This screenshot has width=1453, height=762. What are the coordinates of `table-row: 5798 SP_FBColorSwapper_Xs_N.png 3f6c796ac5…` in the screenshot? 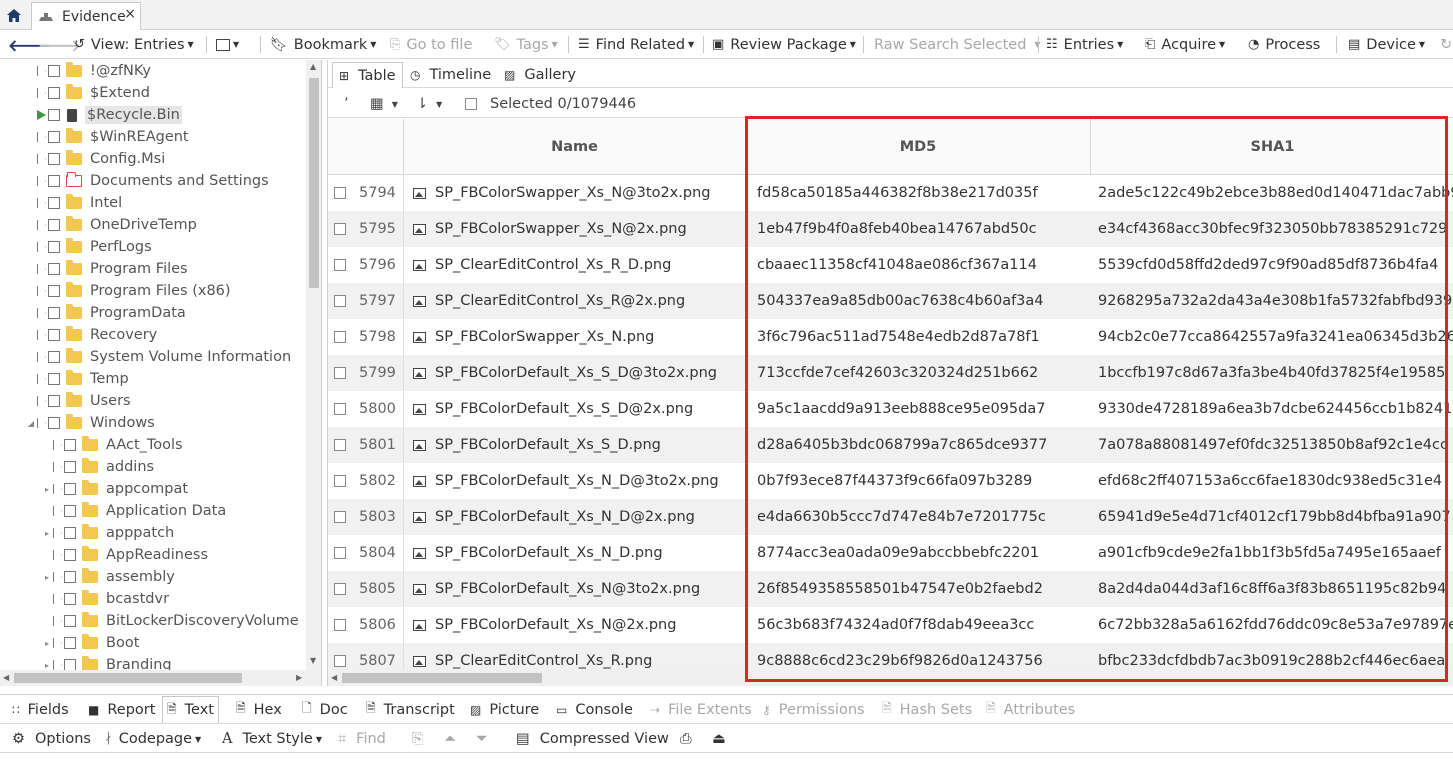 It's located at (890, 337).